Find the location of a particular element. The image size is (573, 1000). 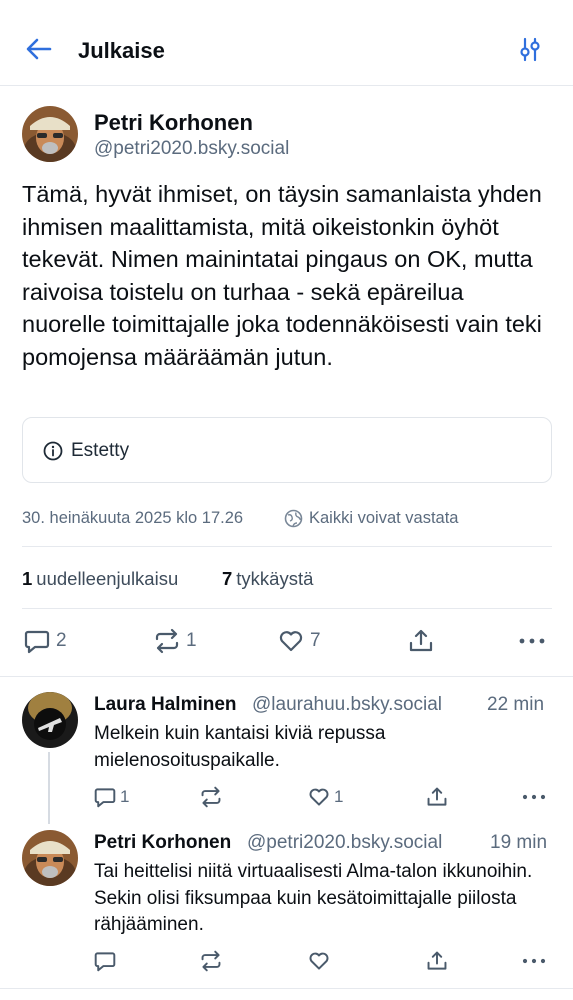

reply-author-name: Laura Halminen is located at coordinates (165, 705).